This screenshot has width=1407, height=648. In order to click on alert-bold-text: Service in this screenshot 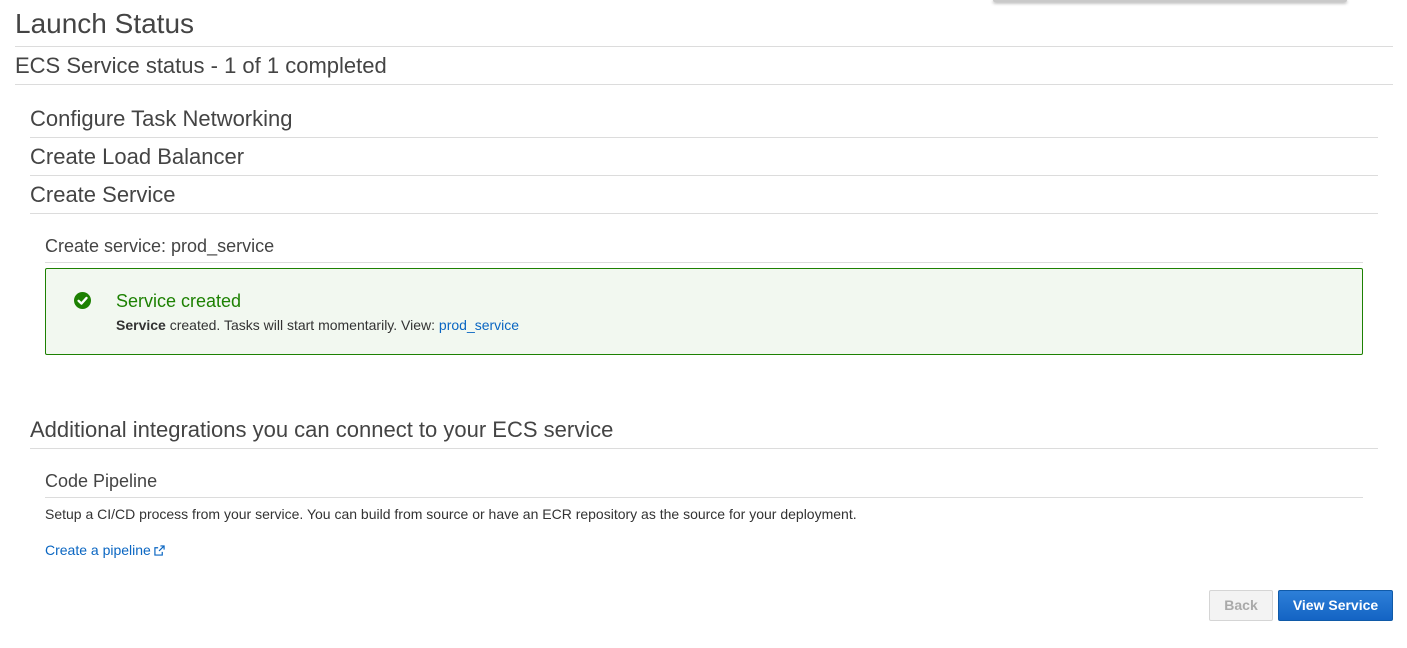, I will do `click(141, 325)`.